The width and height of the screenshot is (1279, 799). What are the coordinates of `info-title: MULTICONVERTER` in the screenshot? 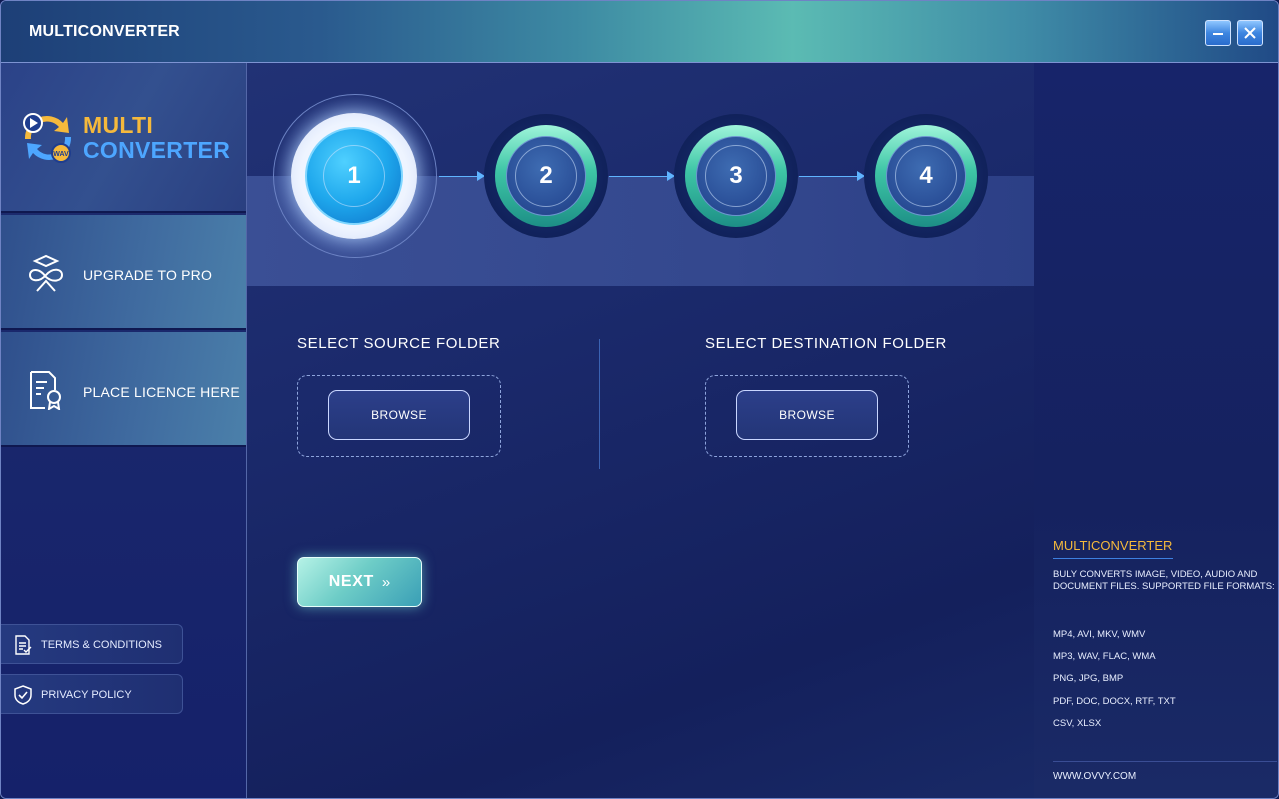 It's located at (1113, 545).